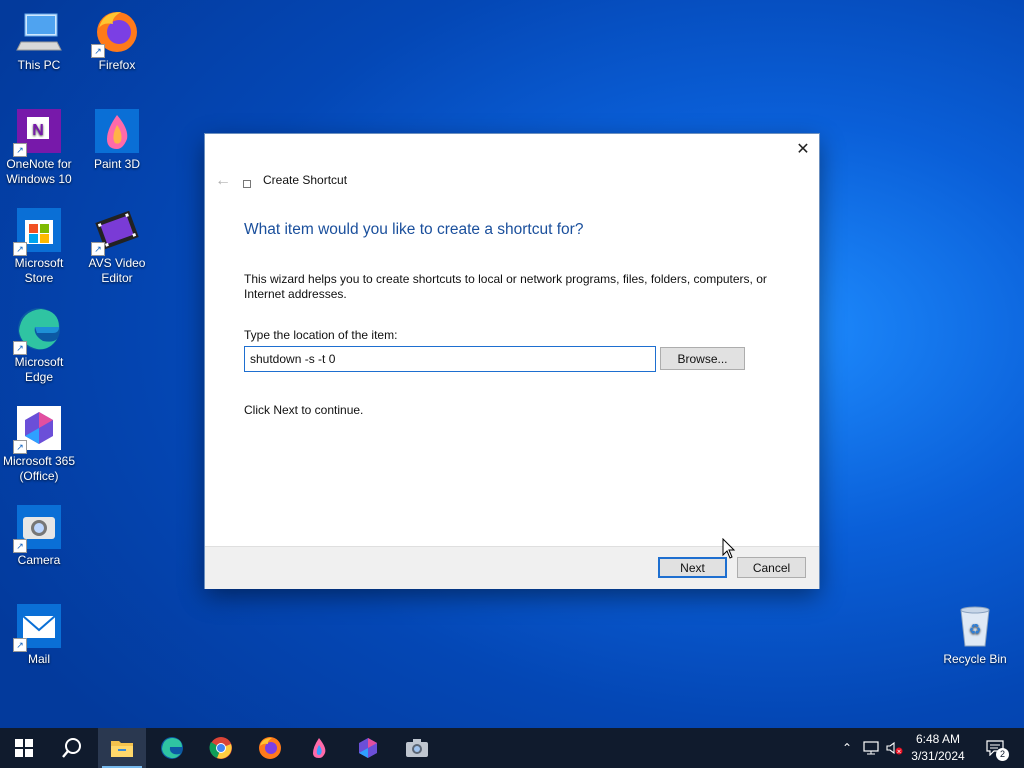  Describe the element at coordinates (692, 567) in the screenshot. I see `next-button: Next` at that location.